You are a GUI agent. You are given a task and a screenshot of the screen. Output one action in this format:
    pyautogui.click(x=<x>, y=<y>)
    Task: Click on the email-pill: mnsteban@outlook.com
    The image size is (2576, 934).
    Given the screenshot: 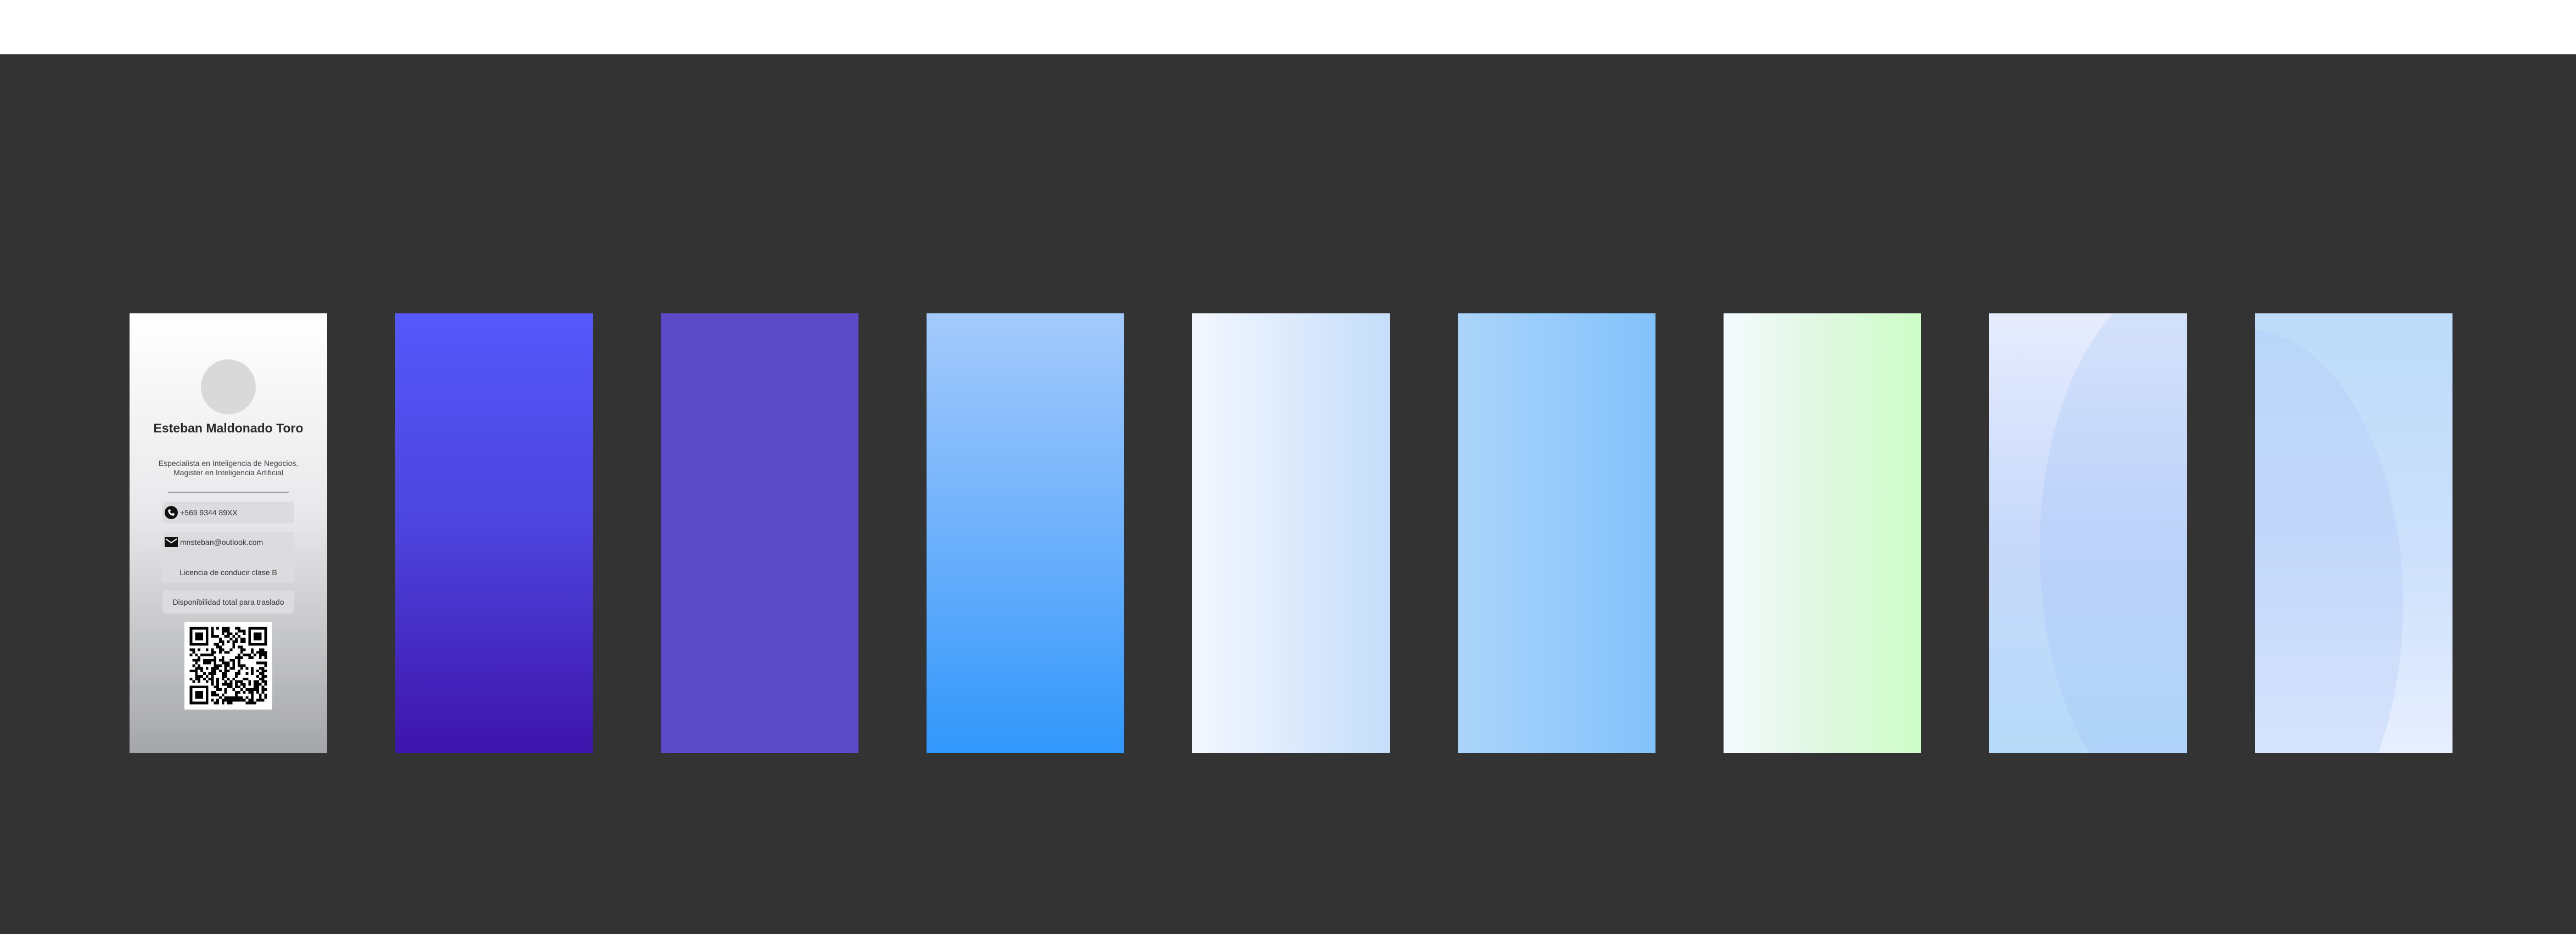 What is the action you would take?
    pyautogui.click(x=228, y=543)
    